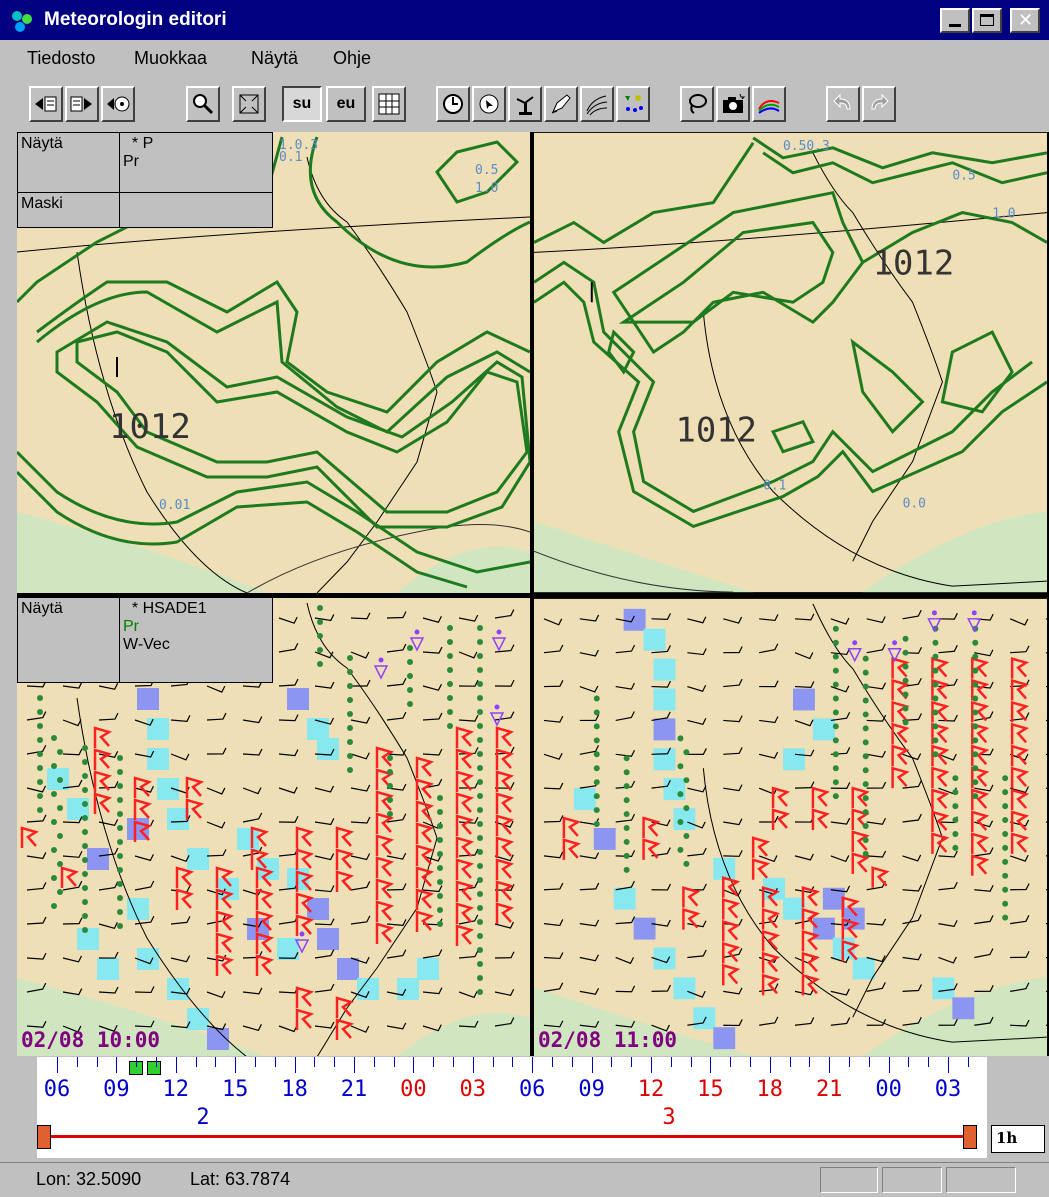 This screenshot has width=1049, height=1197. I want to click on timeline: 06 09 12 15 18 21 00 03 06 09 12 15 18 21 00 03 2 3 1h, so click(533, 1107).